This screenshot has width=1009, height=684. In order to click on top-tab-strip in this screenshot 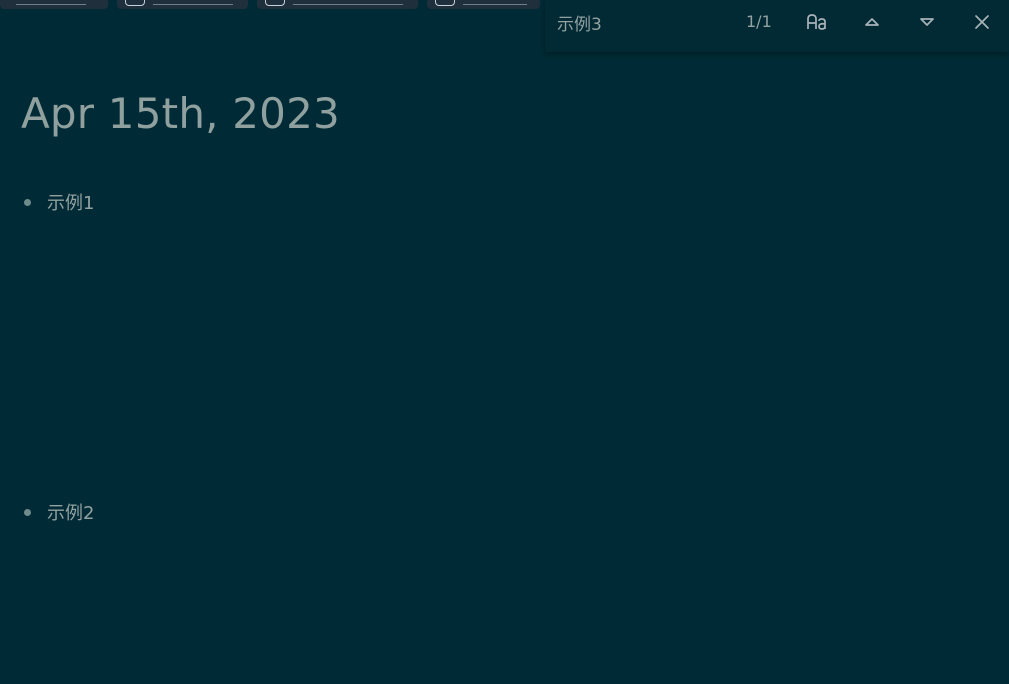, I will do `click(272, 5)`.